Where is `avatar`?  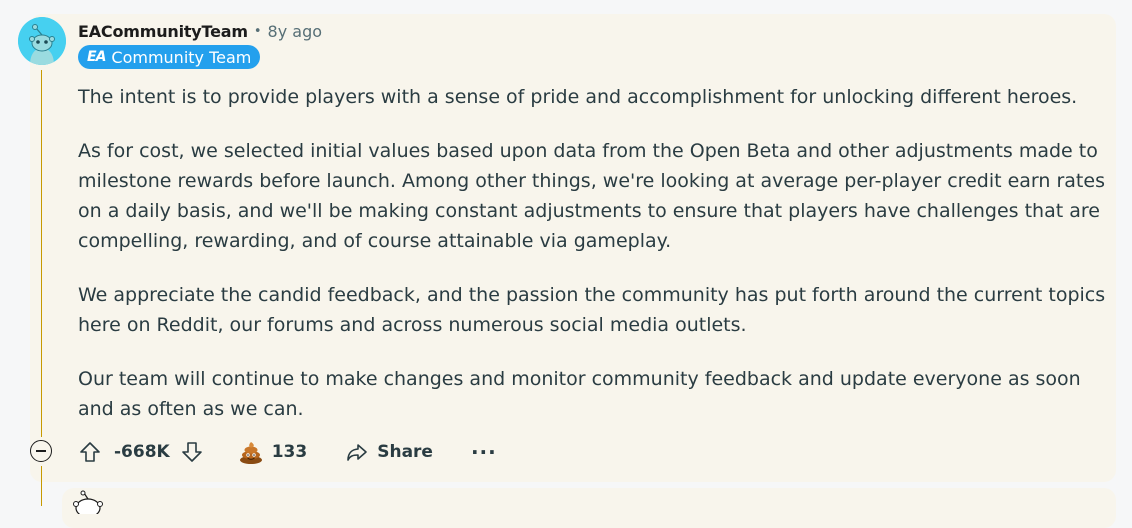 avatar is located at coordinates (42, 41).